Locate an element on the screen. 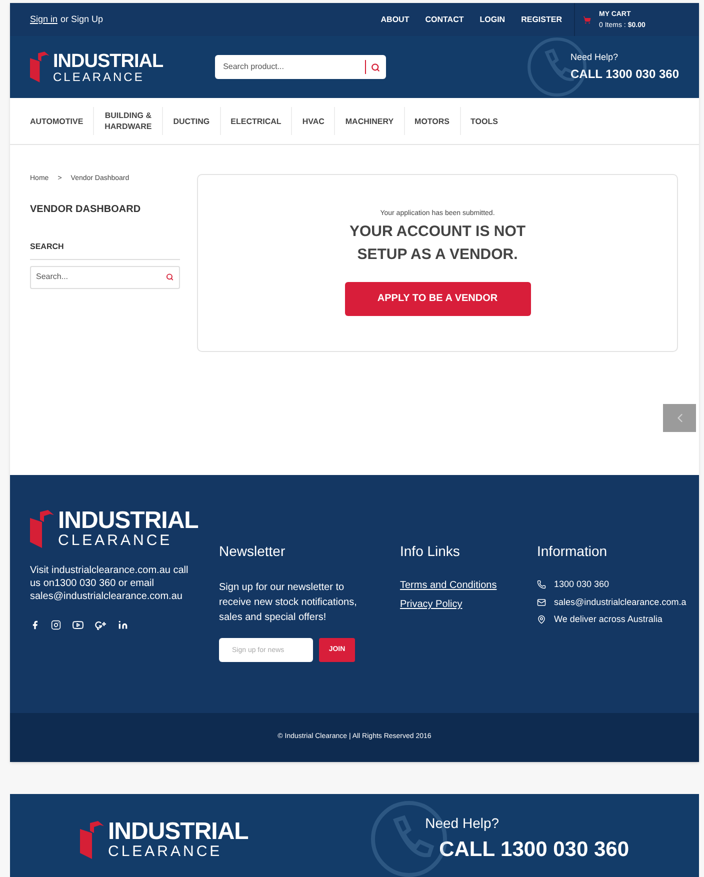 The width and height of the screenshot is (704, 877). top-link: ABOUT is located at coordinates (395, 20).